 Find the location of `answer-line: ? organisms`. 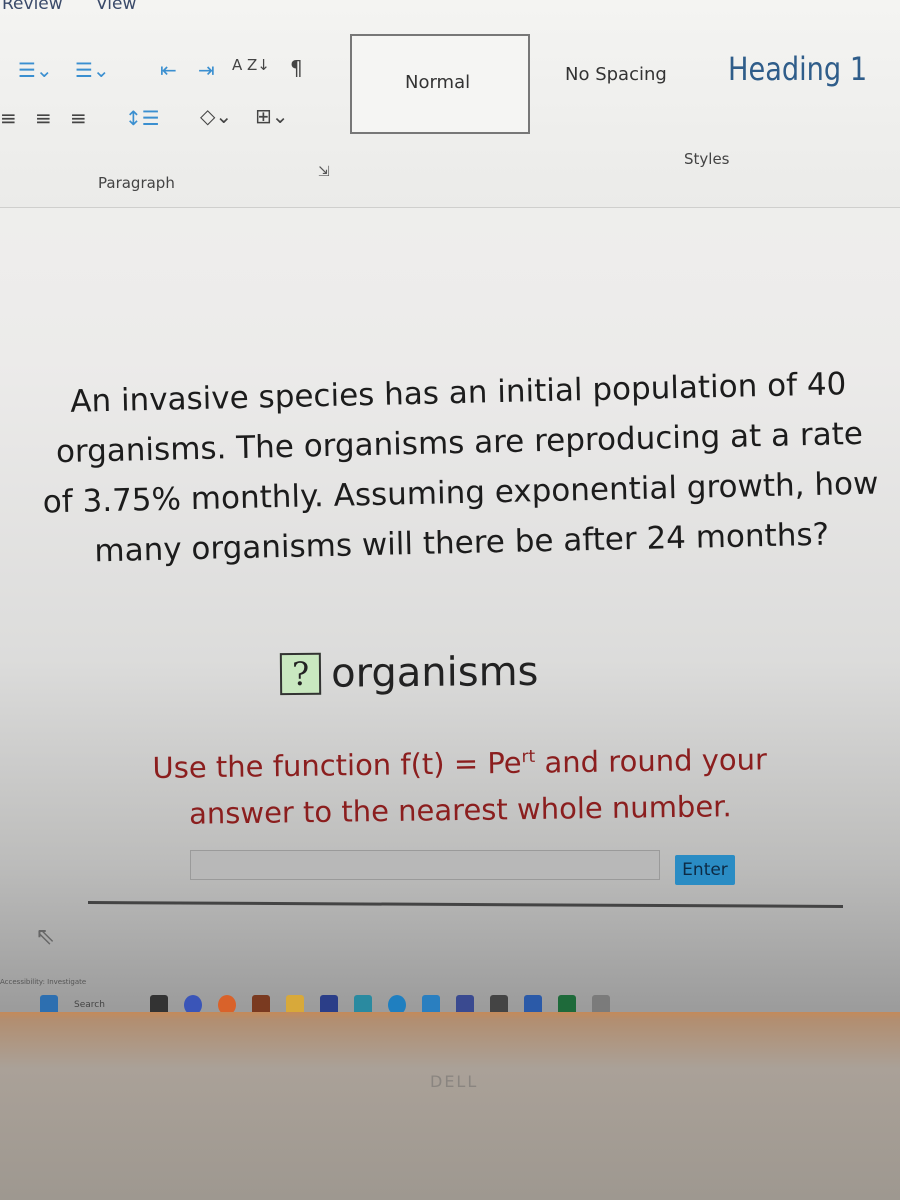

answer-line: ? organisms is located at coordinates (409, 672).